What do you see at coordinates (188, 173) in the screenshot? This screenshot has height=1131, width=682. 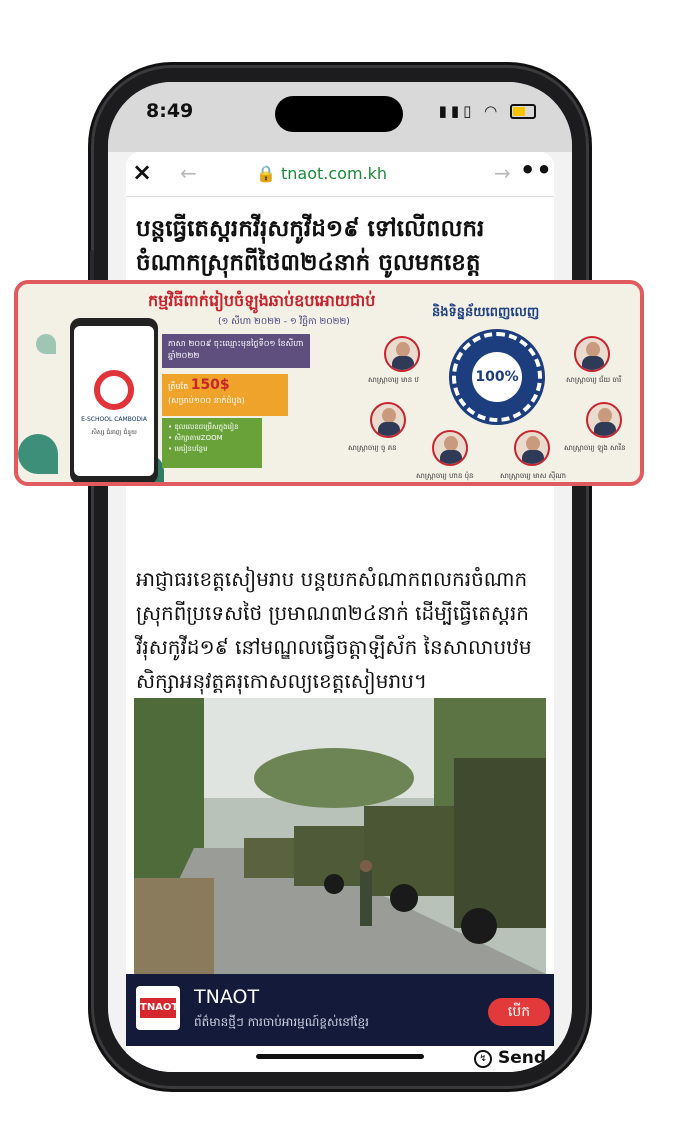 I see `back-arrow-icon: ←` at bounding box center [188, 173].